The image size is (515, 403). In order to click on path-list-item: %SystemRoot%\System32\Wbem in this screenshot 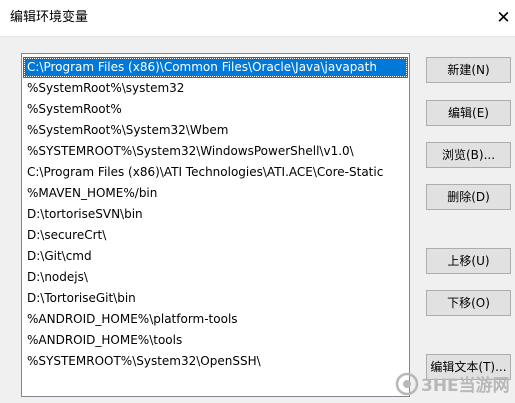, I will do `click(215, 130)`.